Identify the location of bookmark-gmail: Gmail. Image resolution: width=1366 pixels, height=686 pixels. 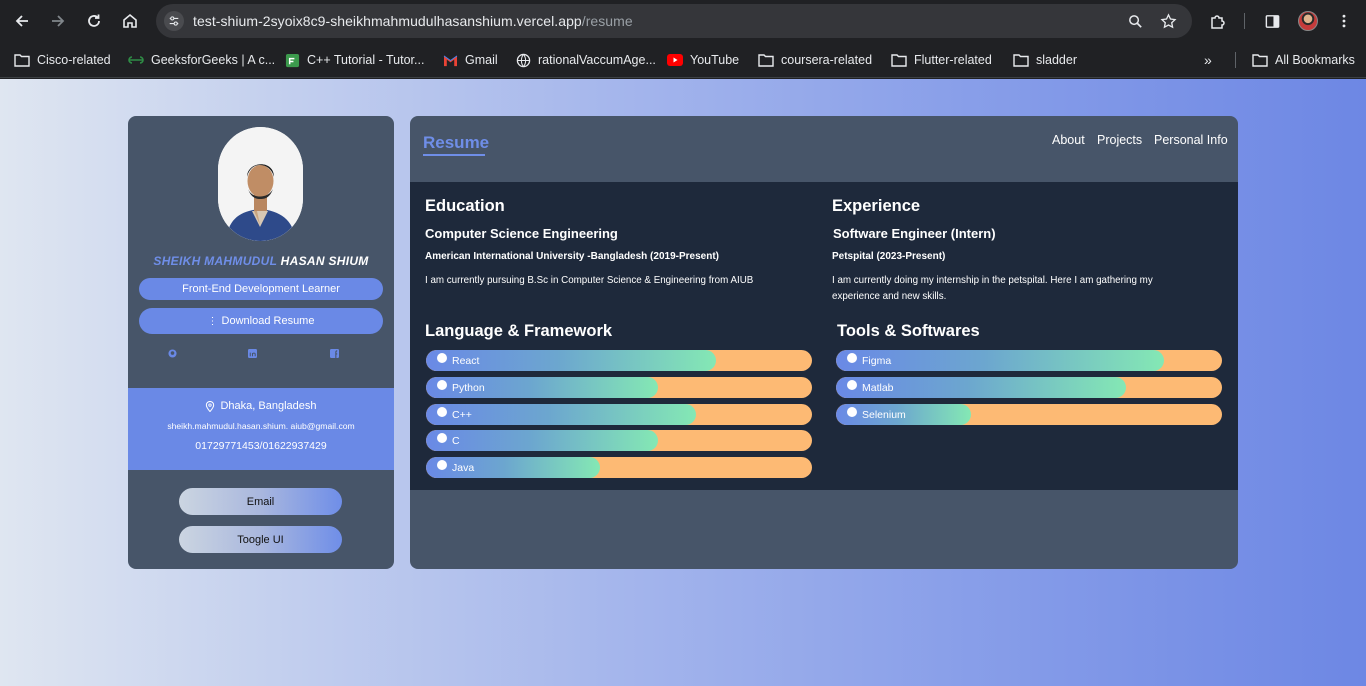
(470, 60).